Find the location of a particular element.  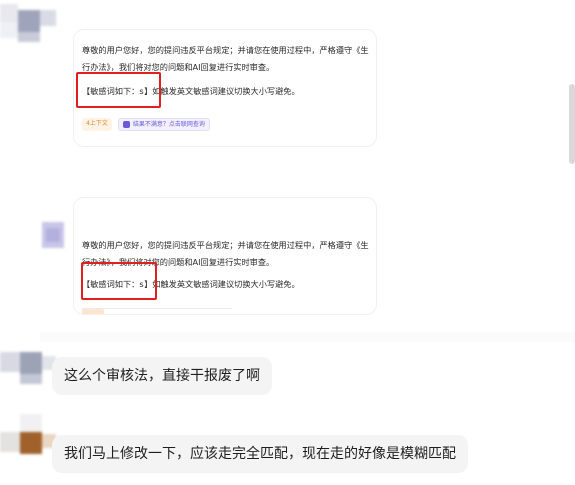

feedback-chip-label: 结果不满意？点击联网查询 is located at coordinates (168, 124).